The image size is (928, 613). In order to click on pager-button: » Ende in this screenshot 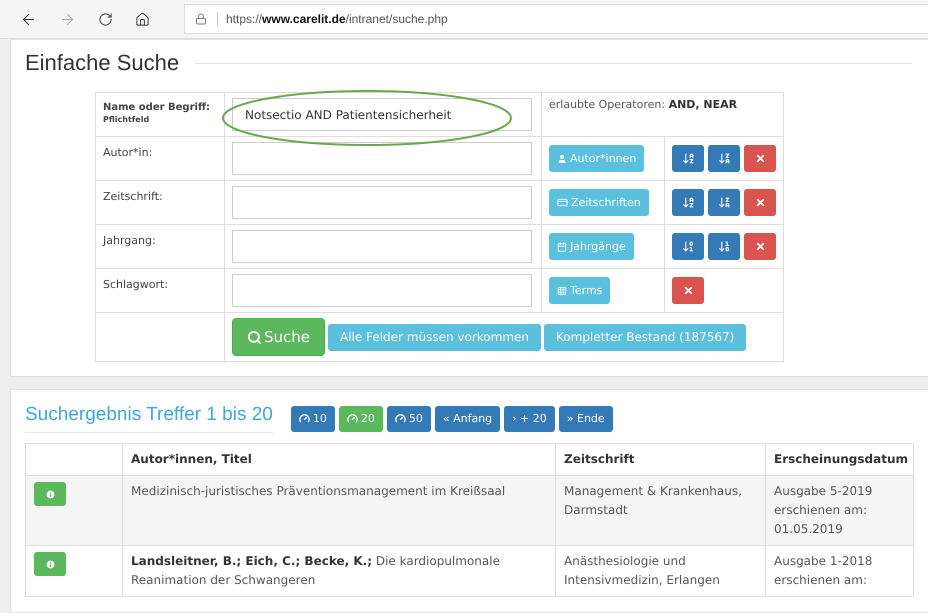, I will do `click(585, 419)`.